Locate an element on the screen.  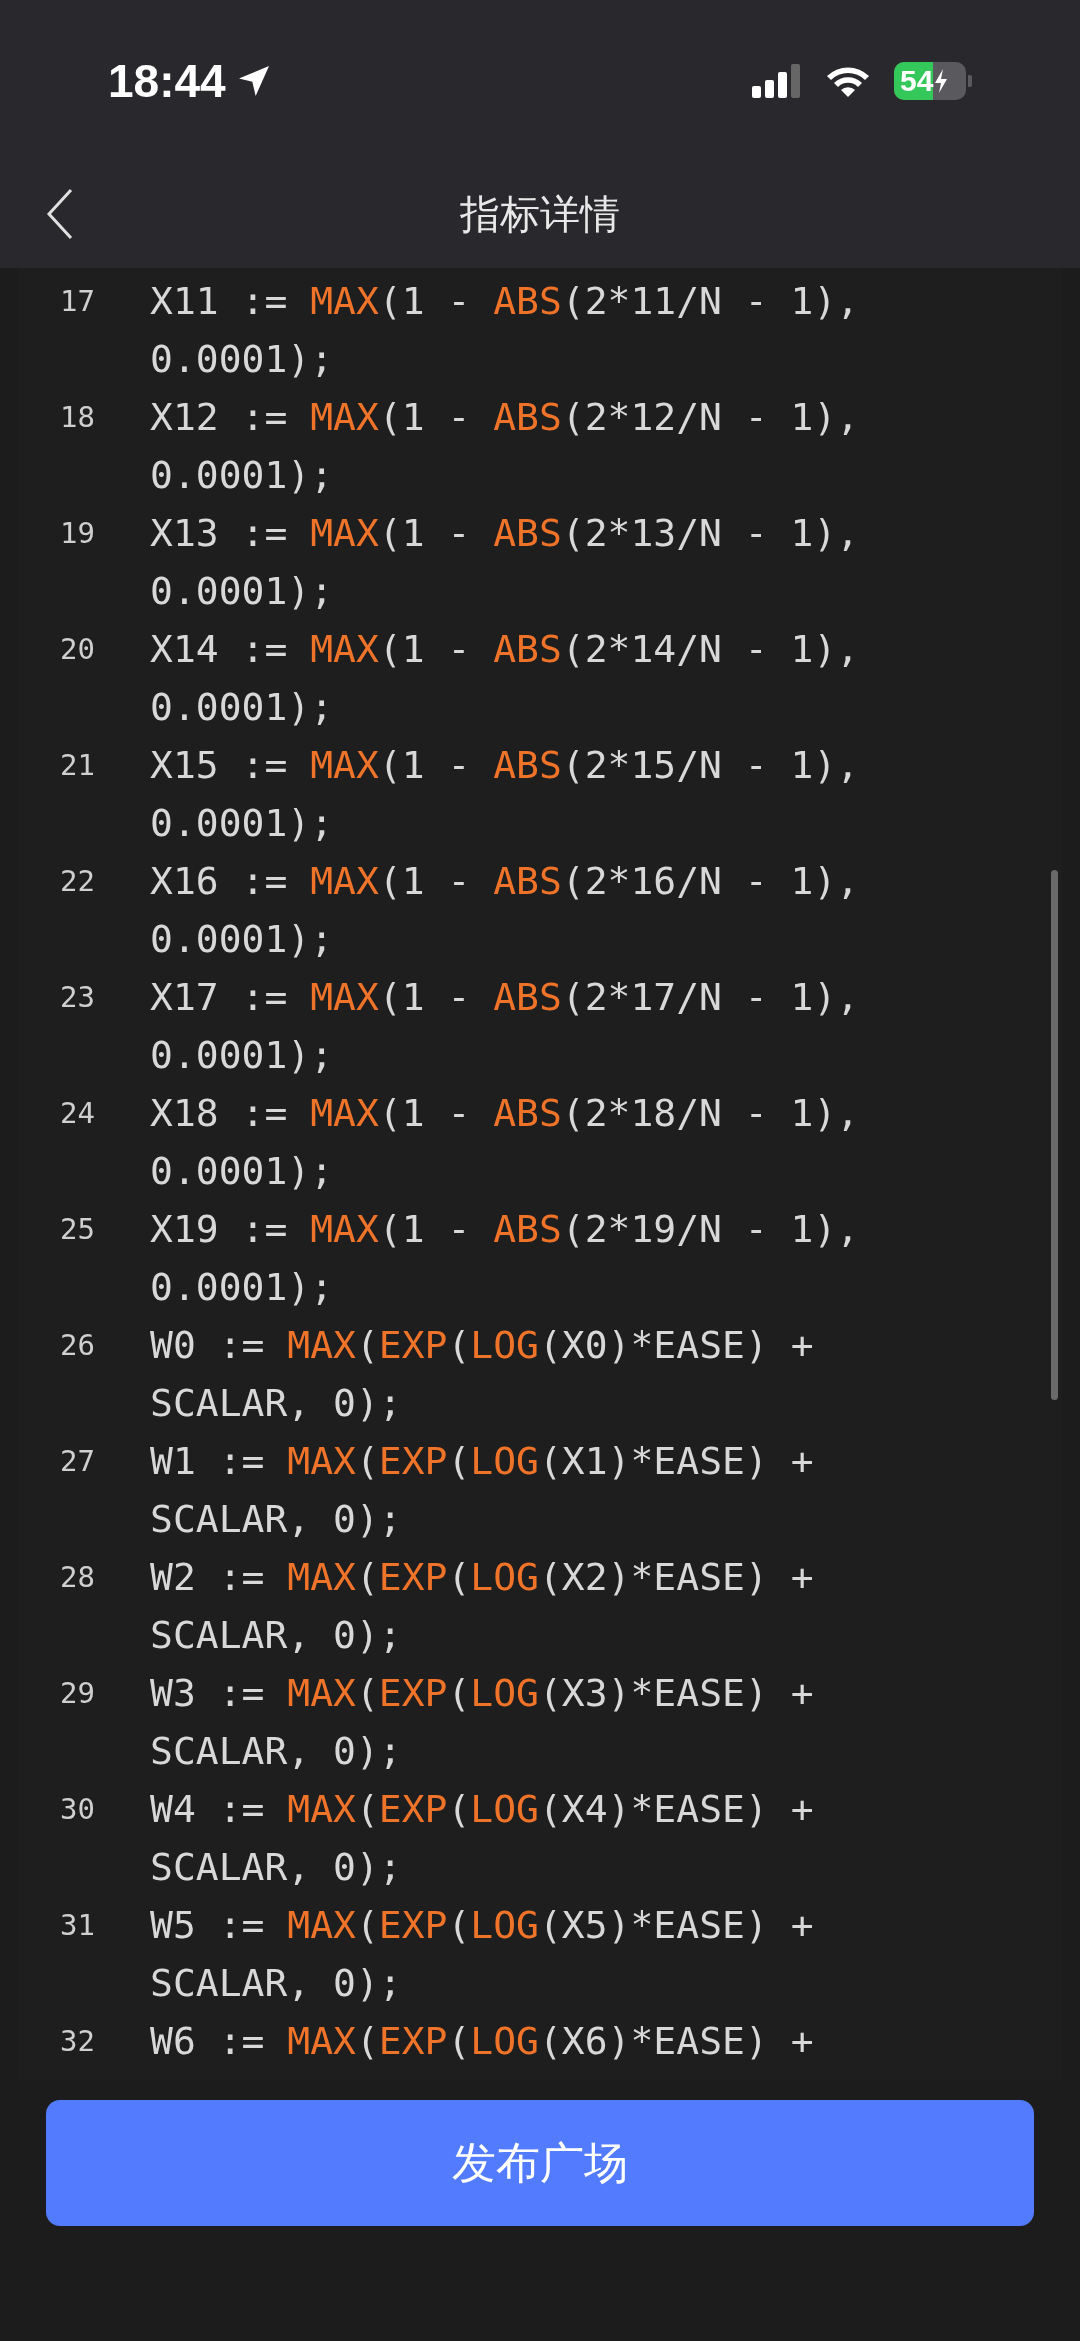
code-line: X11 := MAX(1 - ABS(2*11/N - 1), 0.0001); is located at coordinates (505, 330).